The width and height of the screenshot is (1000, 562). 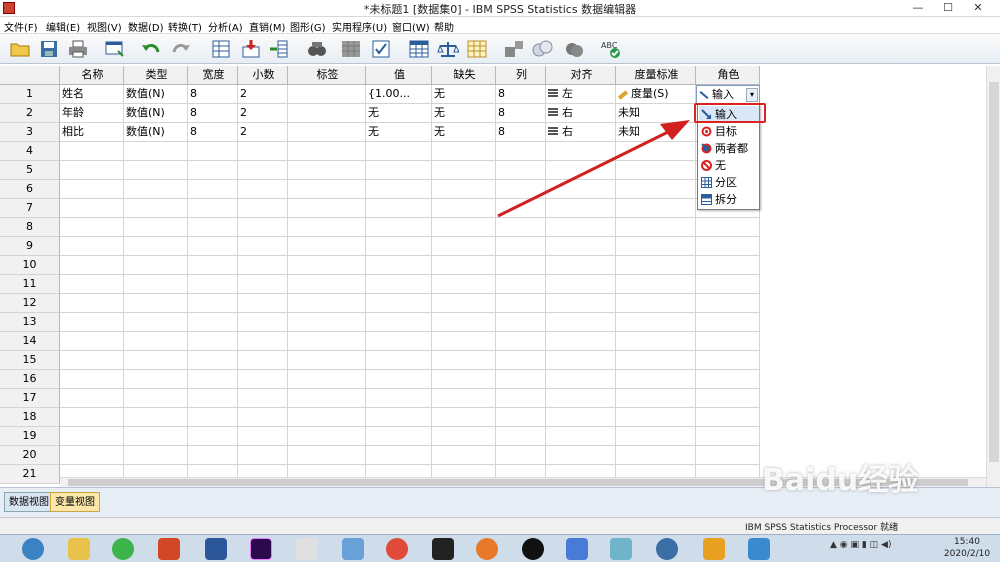 What do you see at coordinates (251, 49) in the screenshot?
I see `goto-variable-icon` at bounding box center [251, 49].